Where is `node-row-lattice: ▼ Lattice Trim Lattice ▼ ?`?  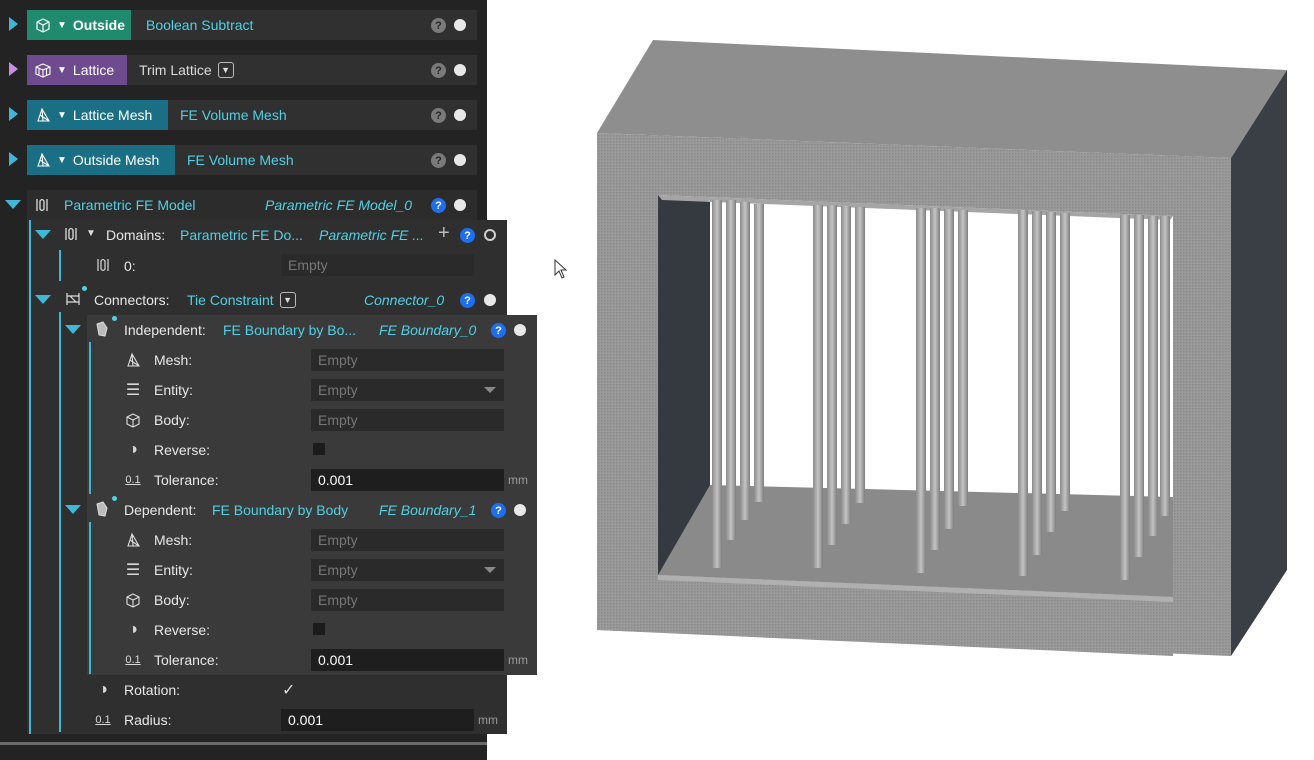
node-row-lattice: ▼ Lattice Trim Lattice ▼ ? is located at coordinates (252, 70).